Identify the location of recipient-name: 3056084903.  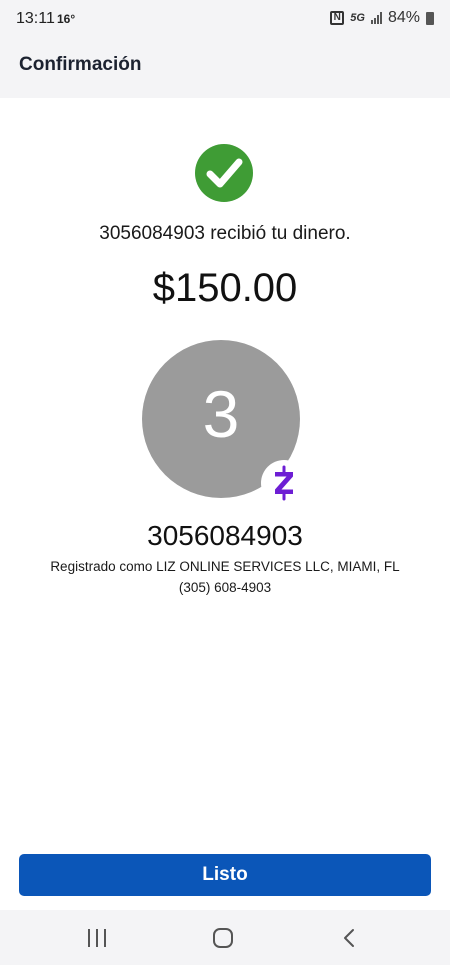
(225, 535).